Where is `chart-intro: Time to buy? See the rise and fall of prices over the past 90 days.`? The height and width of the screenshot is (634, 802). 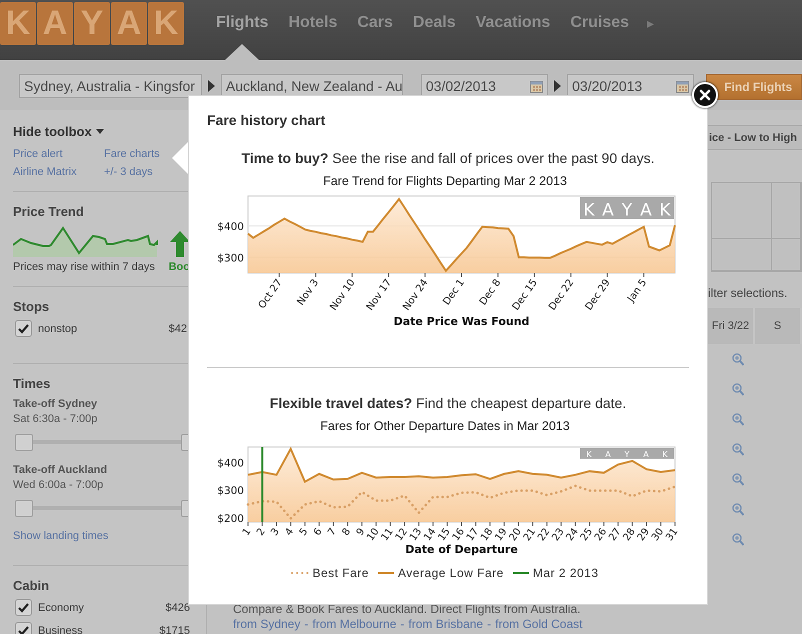 chart-intro: Time to buy? See the rise and fall of prices over the past 90 days. is located at coordinates (448, 158).